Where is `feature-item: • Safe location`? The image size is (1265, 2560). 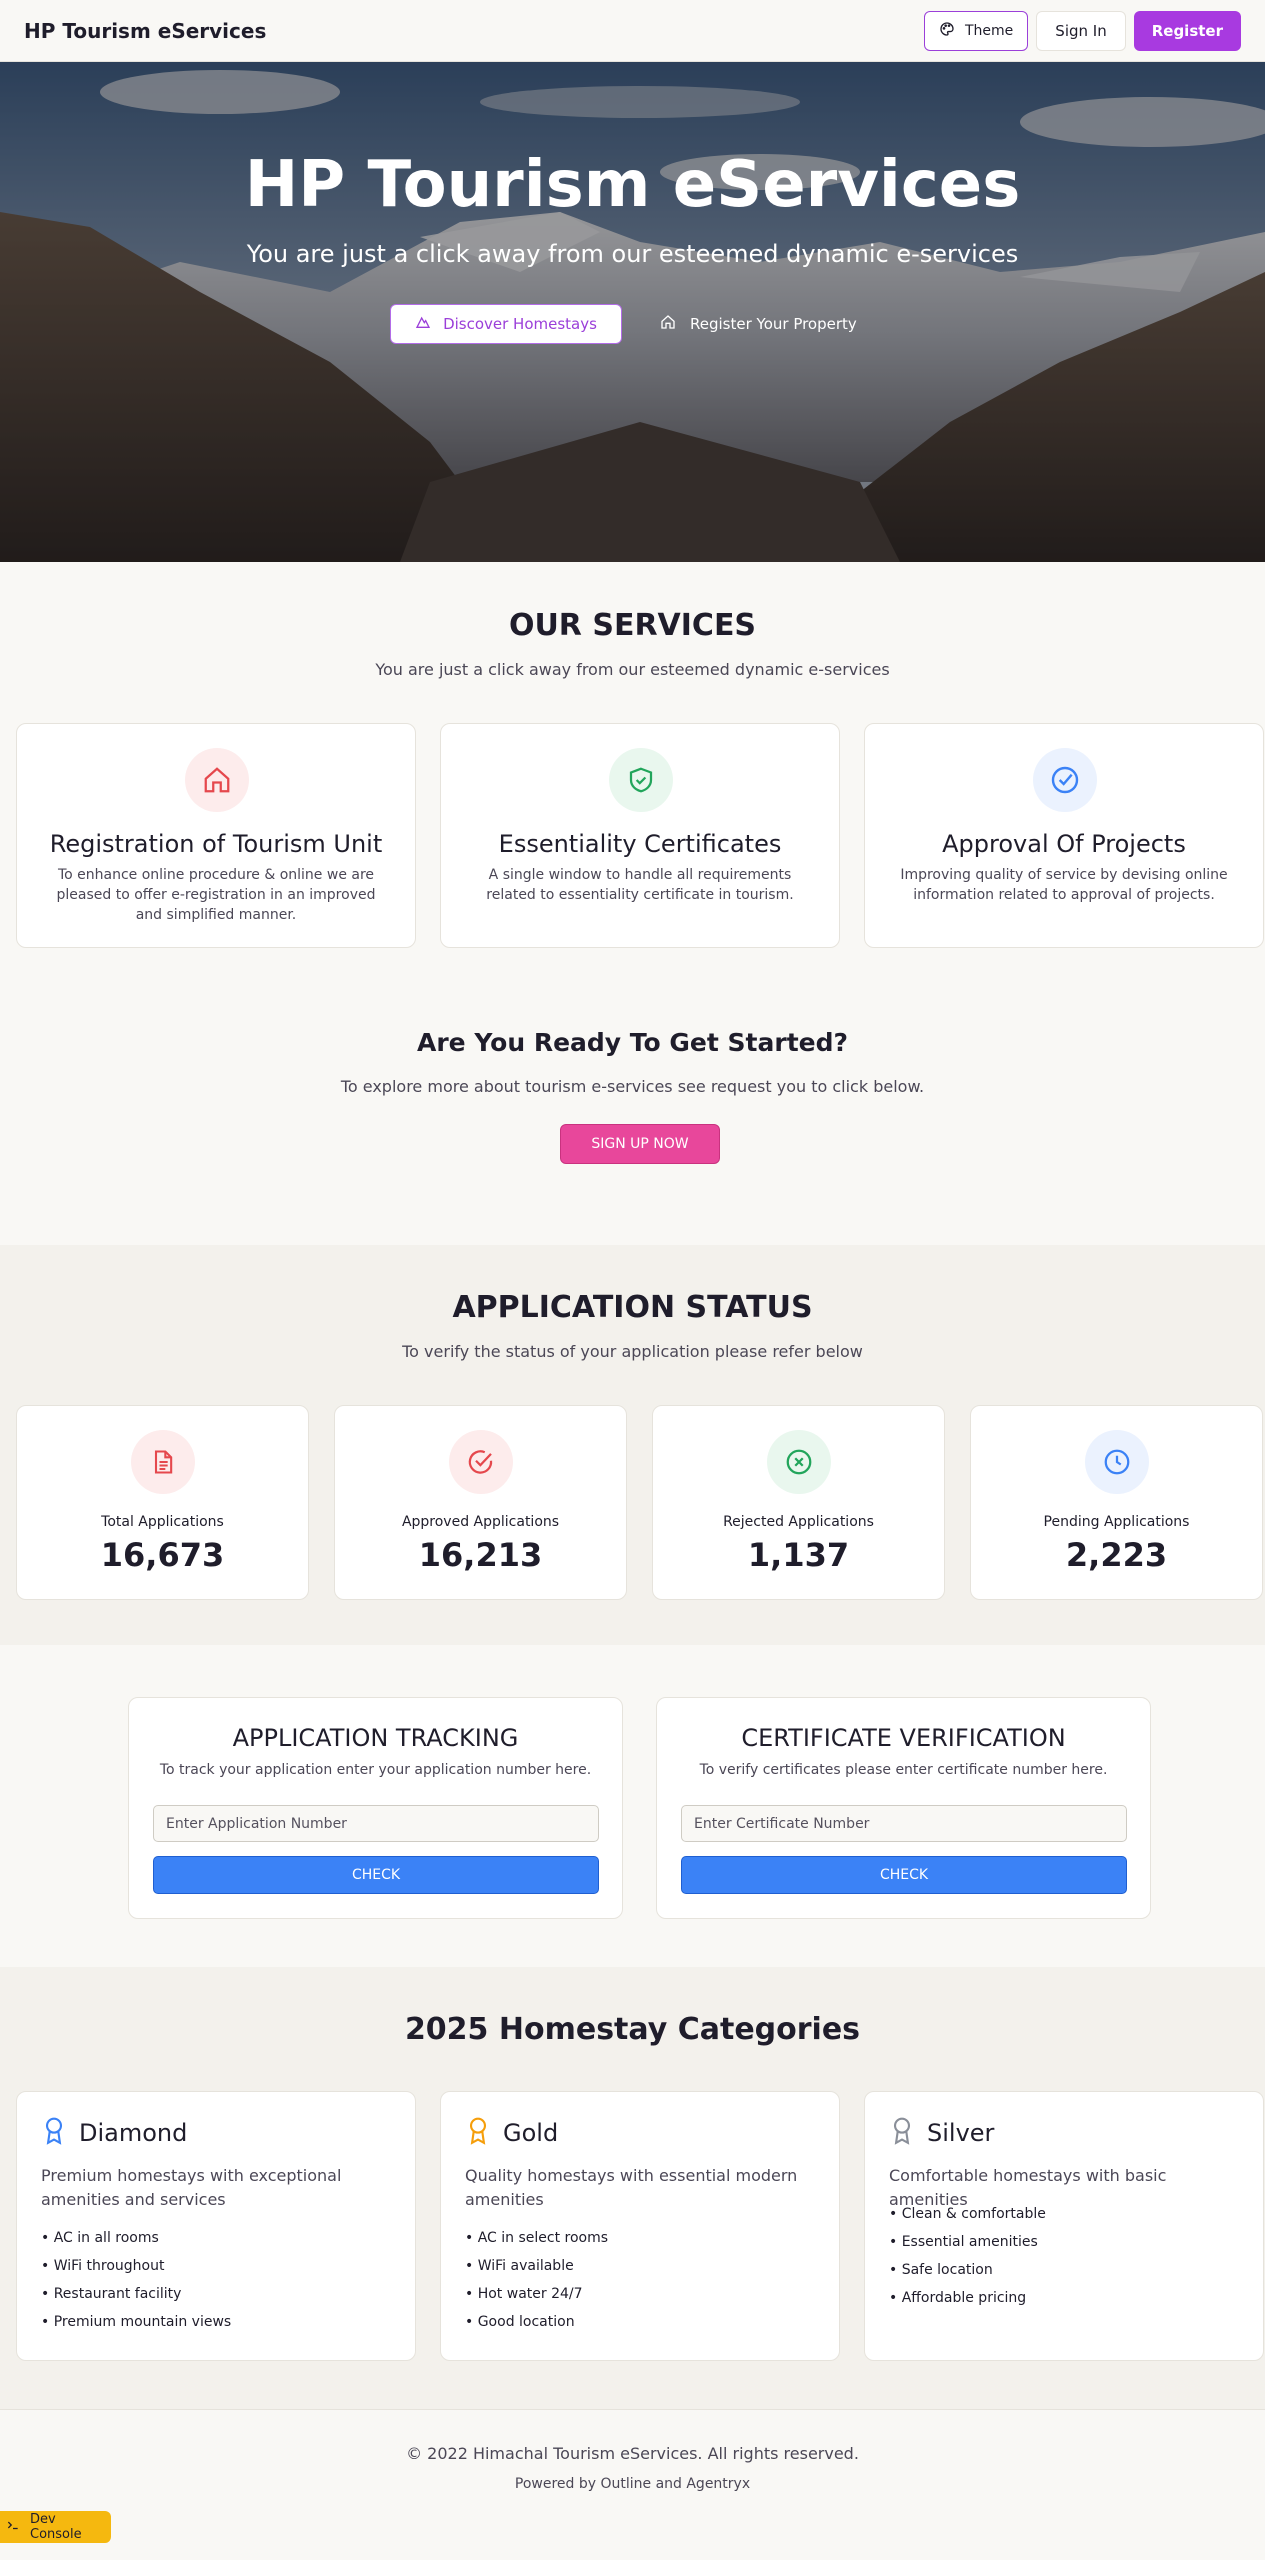 feature-item: • Safe location is located at coordinates (941, 2270).